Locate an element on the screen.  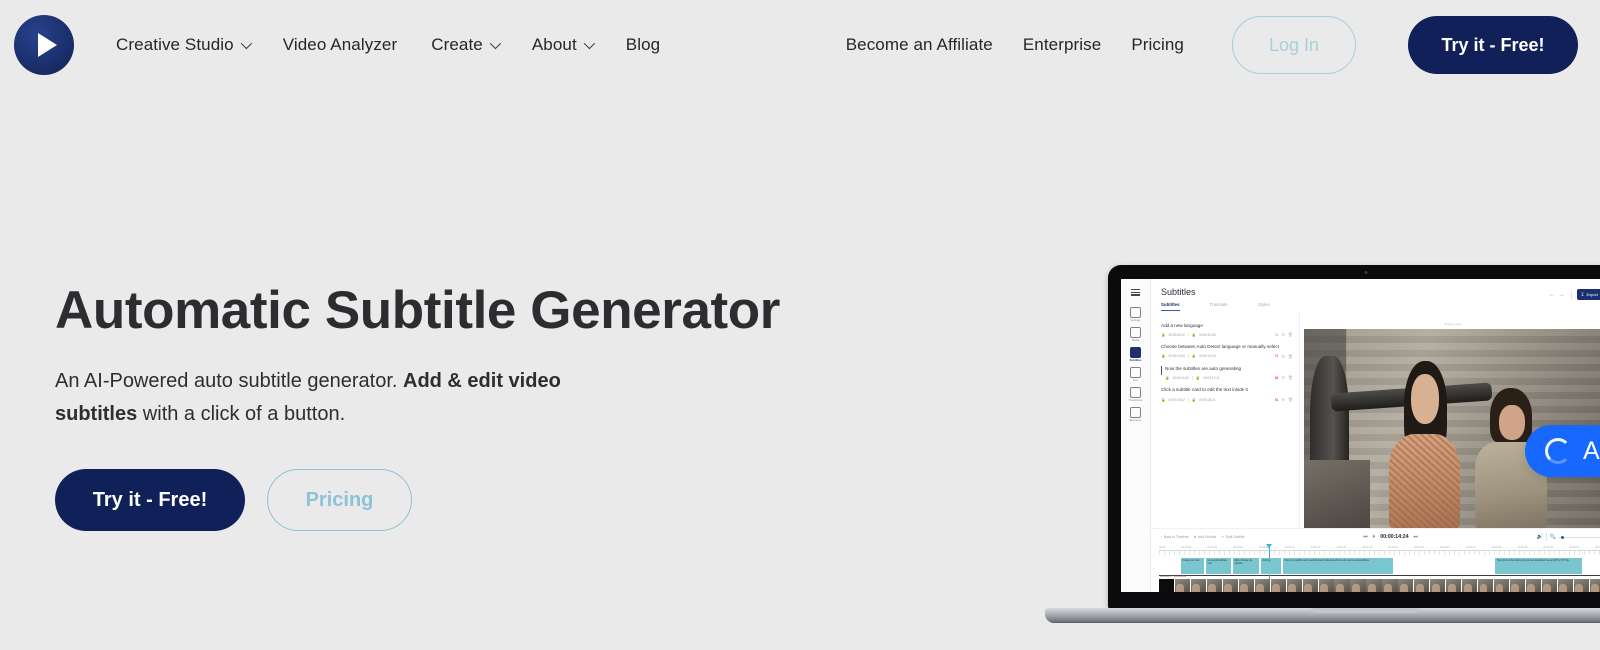
sidebar-item-transitions: Transitions is located at coordinates (1135, 394).